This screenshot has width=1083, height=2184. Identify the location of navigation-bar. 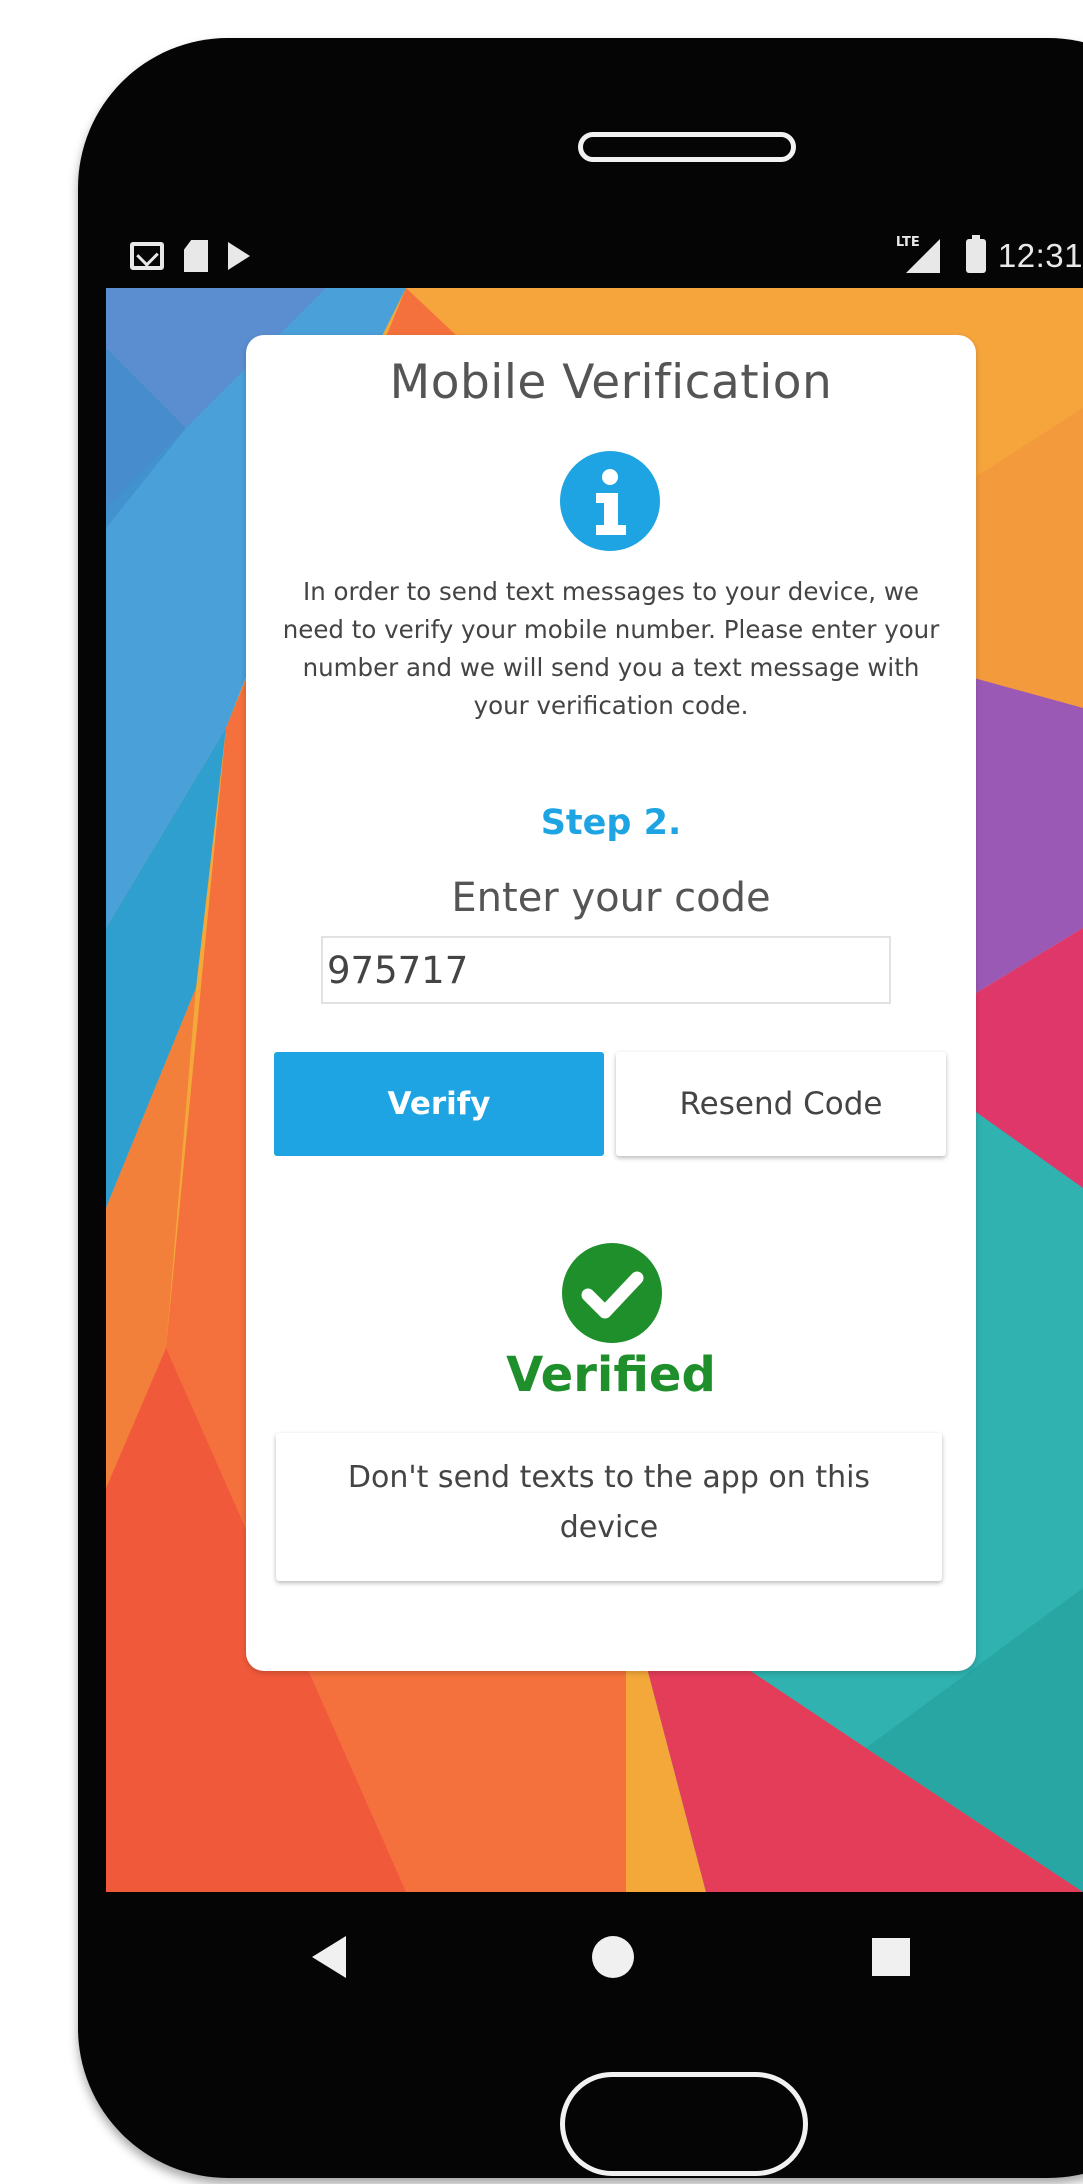
(594, 1957).